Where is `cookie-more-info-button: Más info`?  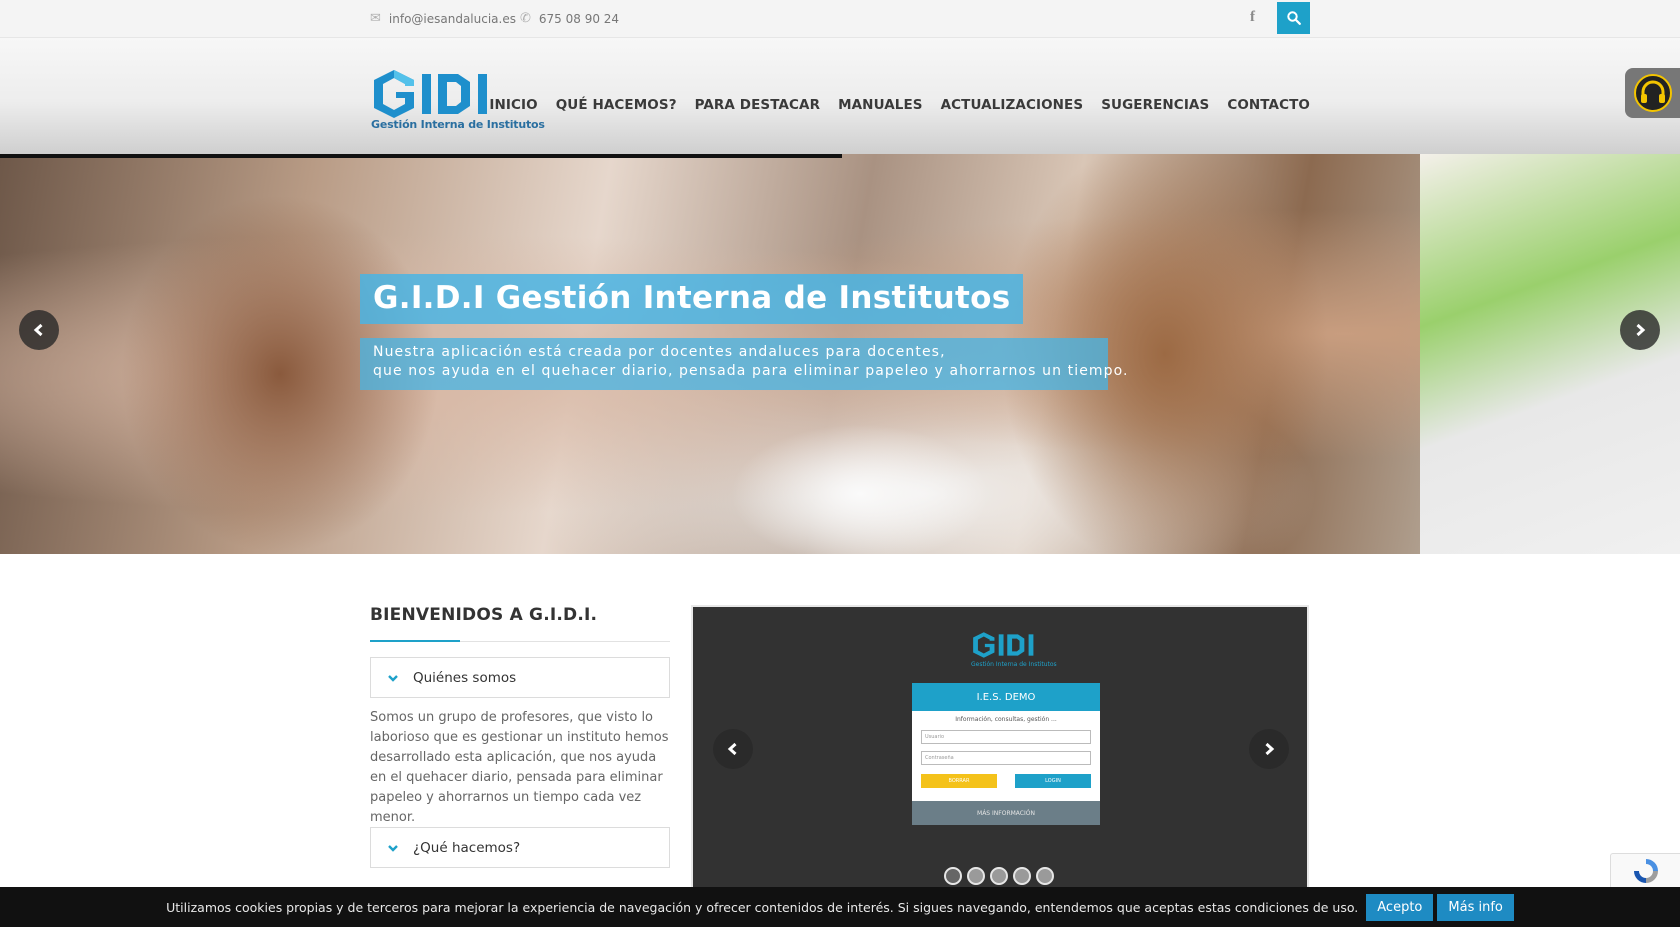 cookie-more-info-button: Más info is located at coordinates (1475, 907).